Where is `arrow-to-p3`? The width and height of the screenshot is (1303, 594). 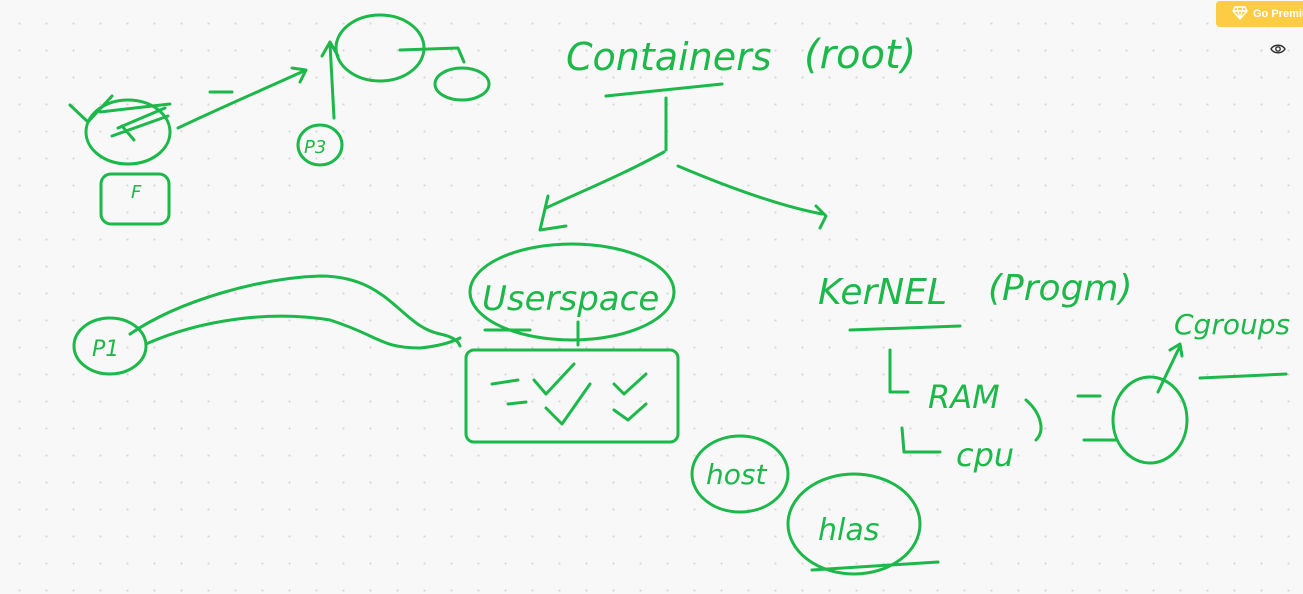 arrow-to-p3 is located at coordinates (242, 98).